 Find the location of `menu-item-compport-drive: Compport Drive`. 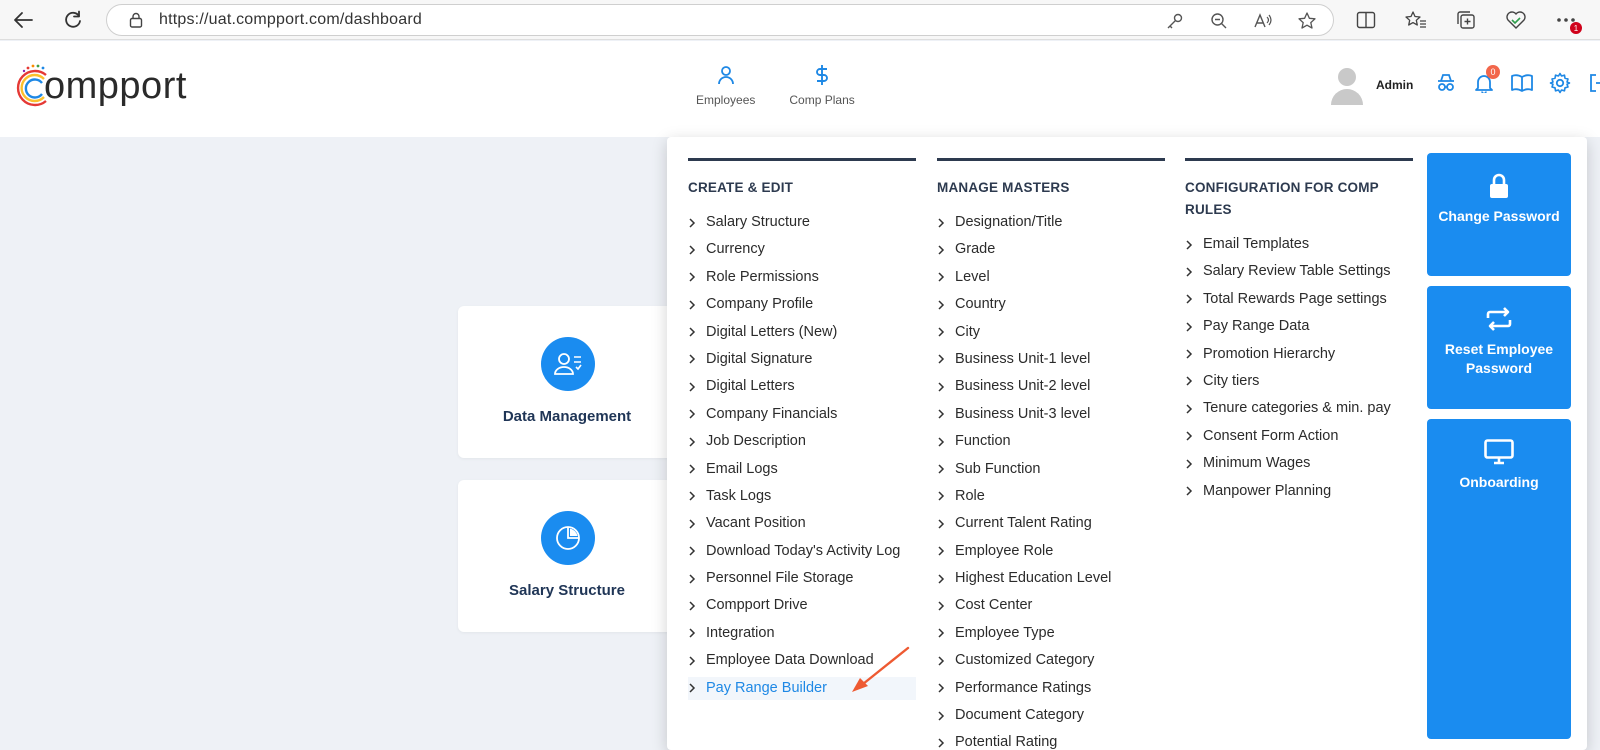

menu-item-compport-drive: Compport Drive is located at coordinates (802, 605).